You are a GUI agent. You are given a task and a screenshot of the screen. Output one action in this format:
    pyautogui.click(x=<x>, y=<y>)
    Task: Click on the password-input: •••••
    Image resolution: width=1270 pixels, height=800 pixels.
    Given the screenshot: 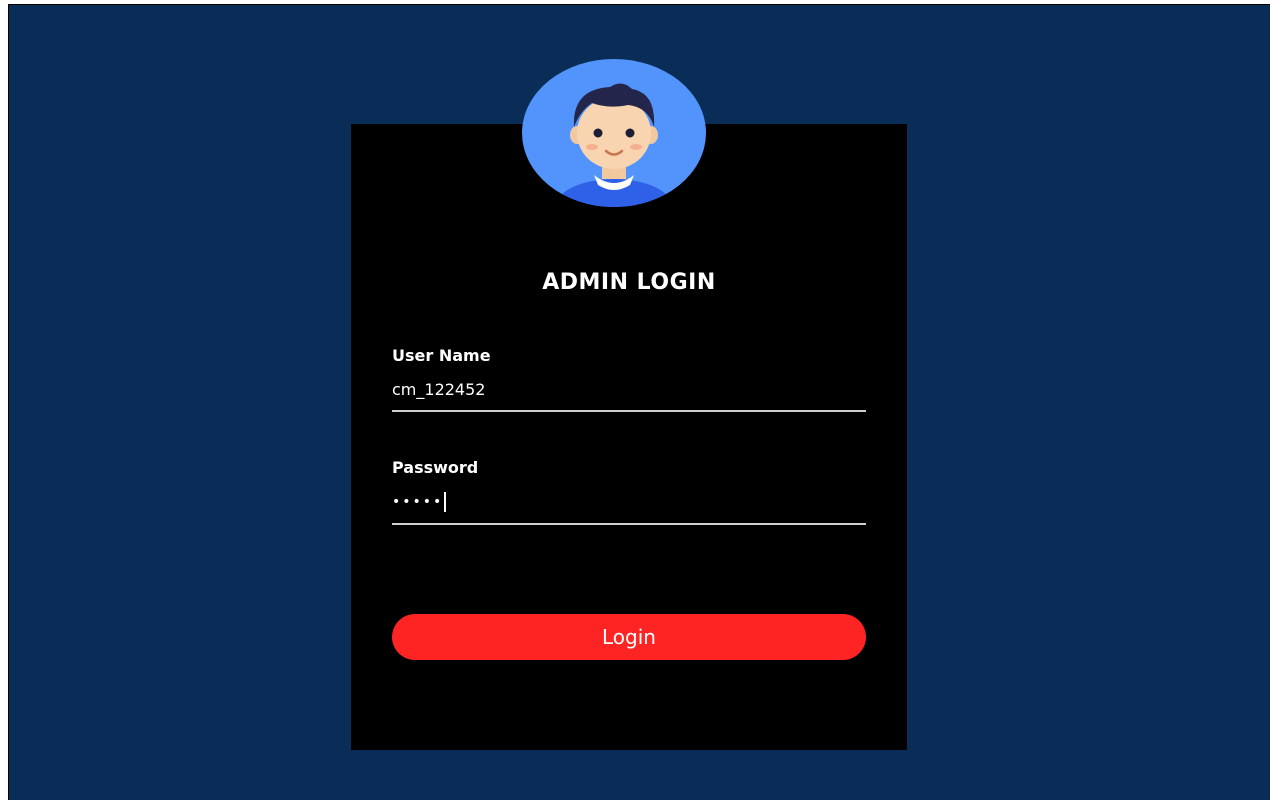 What is the action you would take?
    pyautogui.click(x=419, y=502)
    